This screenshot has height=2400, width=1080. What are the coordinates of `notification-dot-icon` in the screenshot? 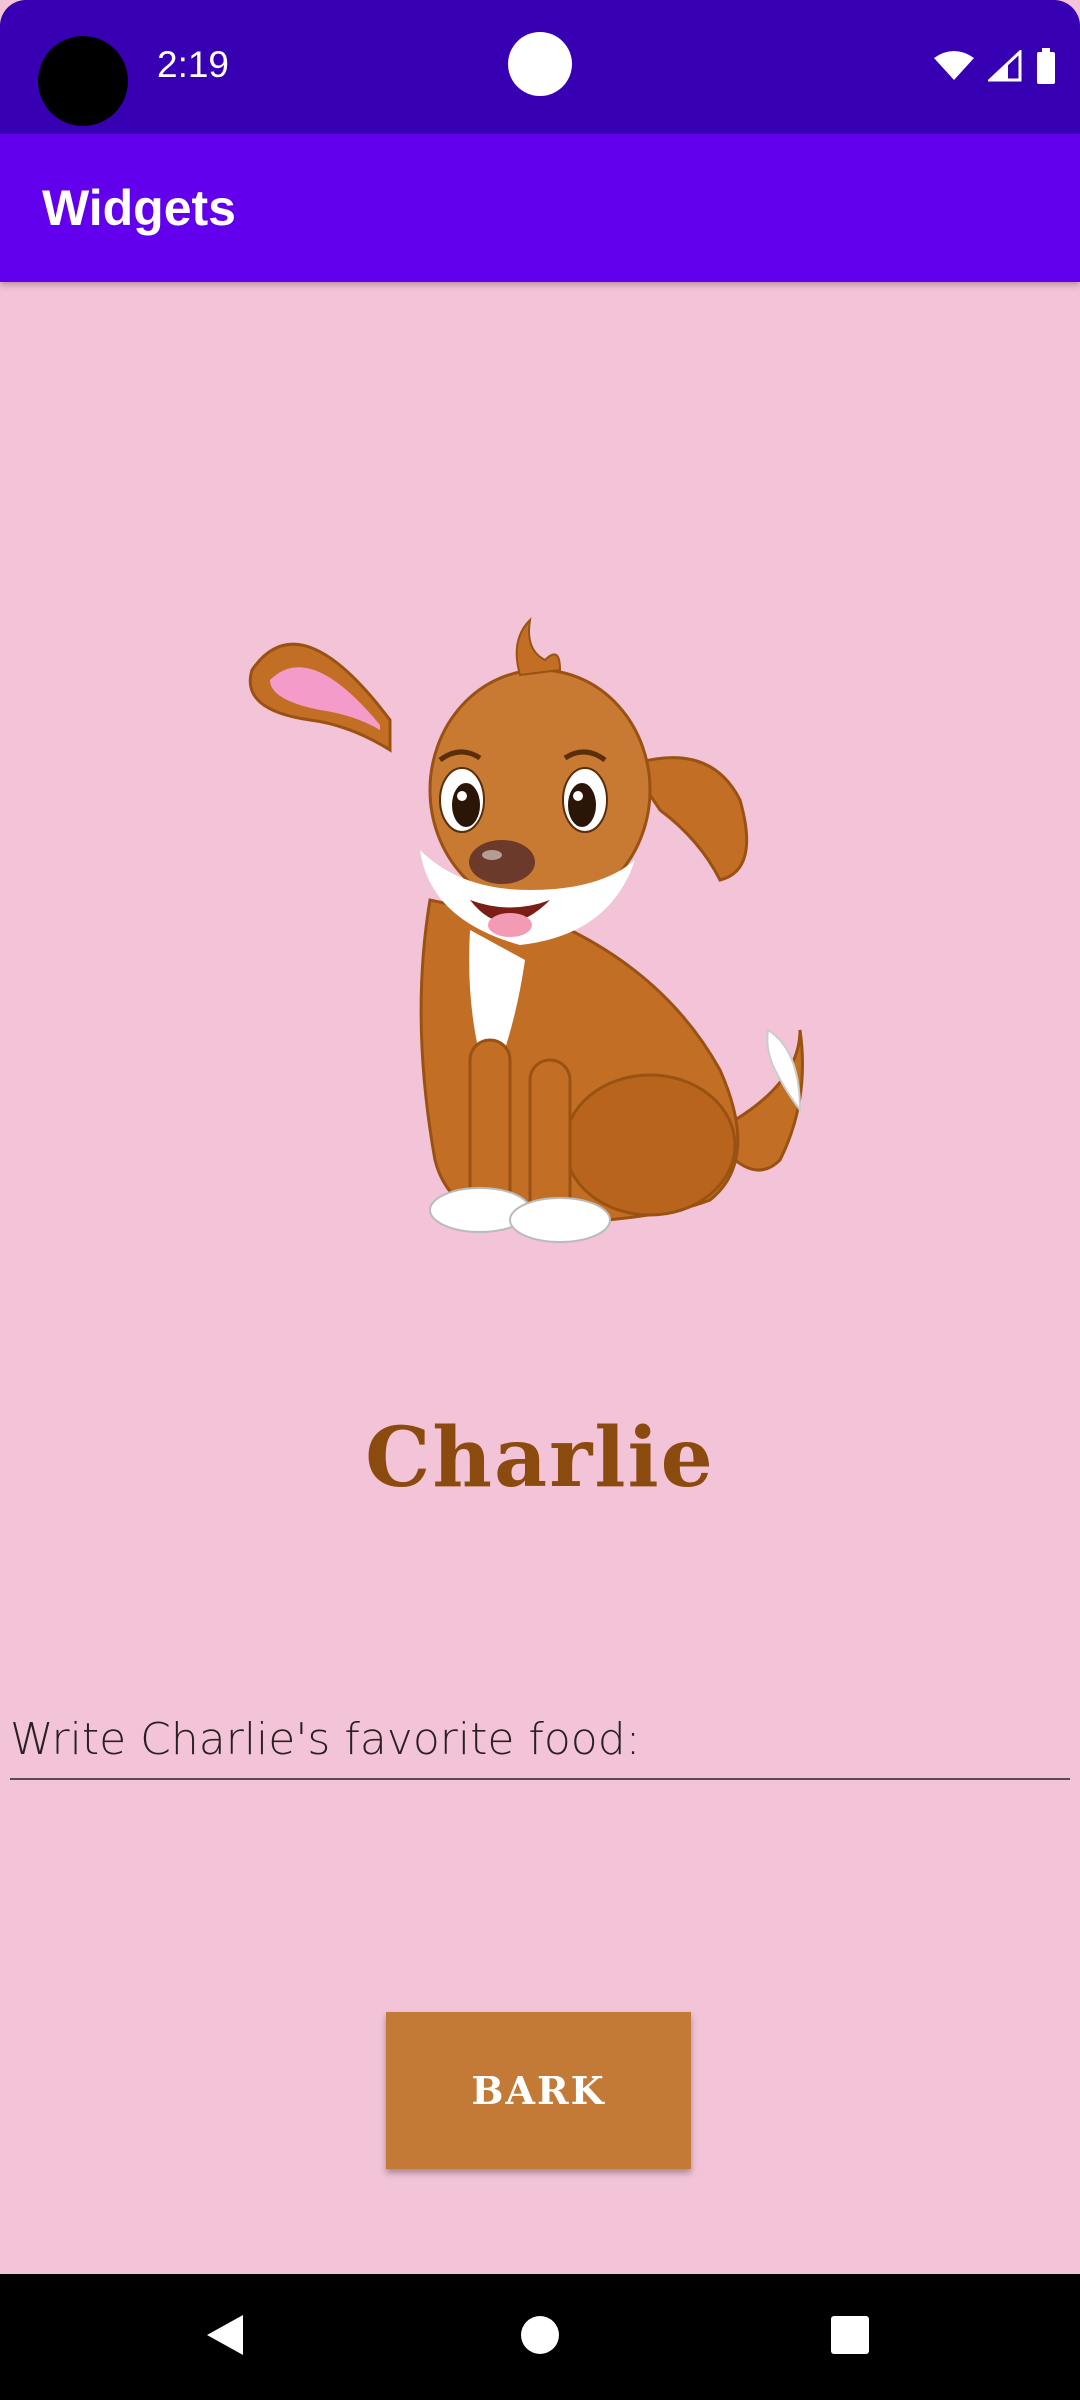 It's located at (540, 64).